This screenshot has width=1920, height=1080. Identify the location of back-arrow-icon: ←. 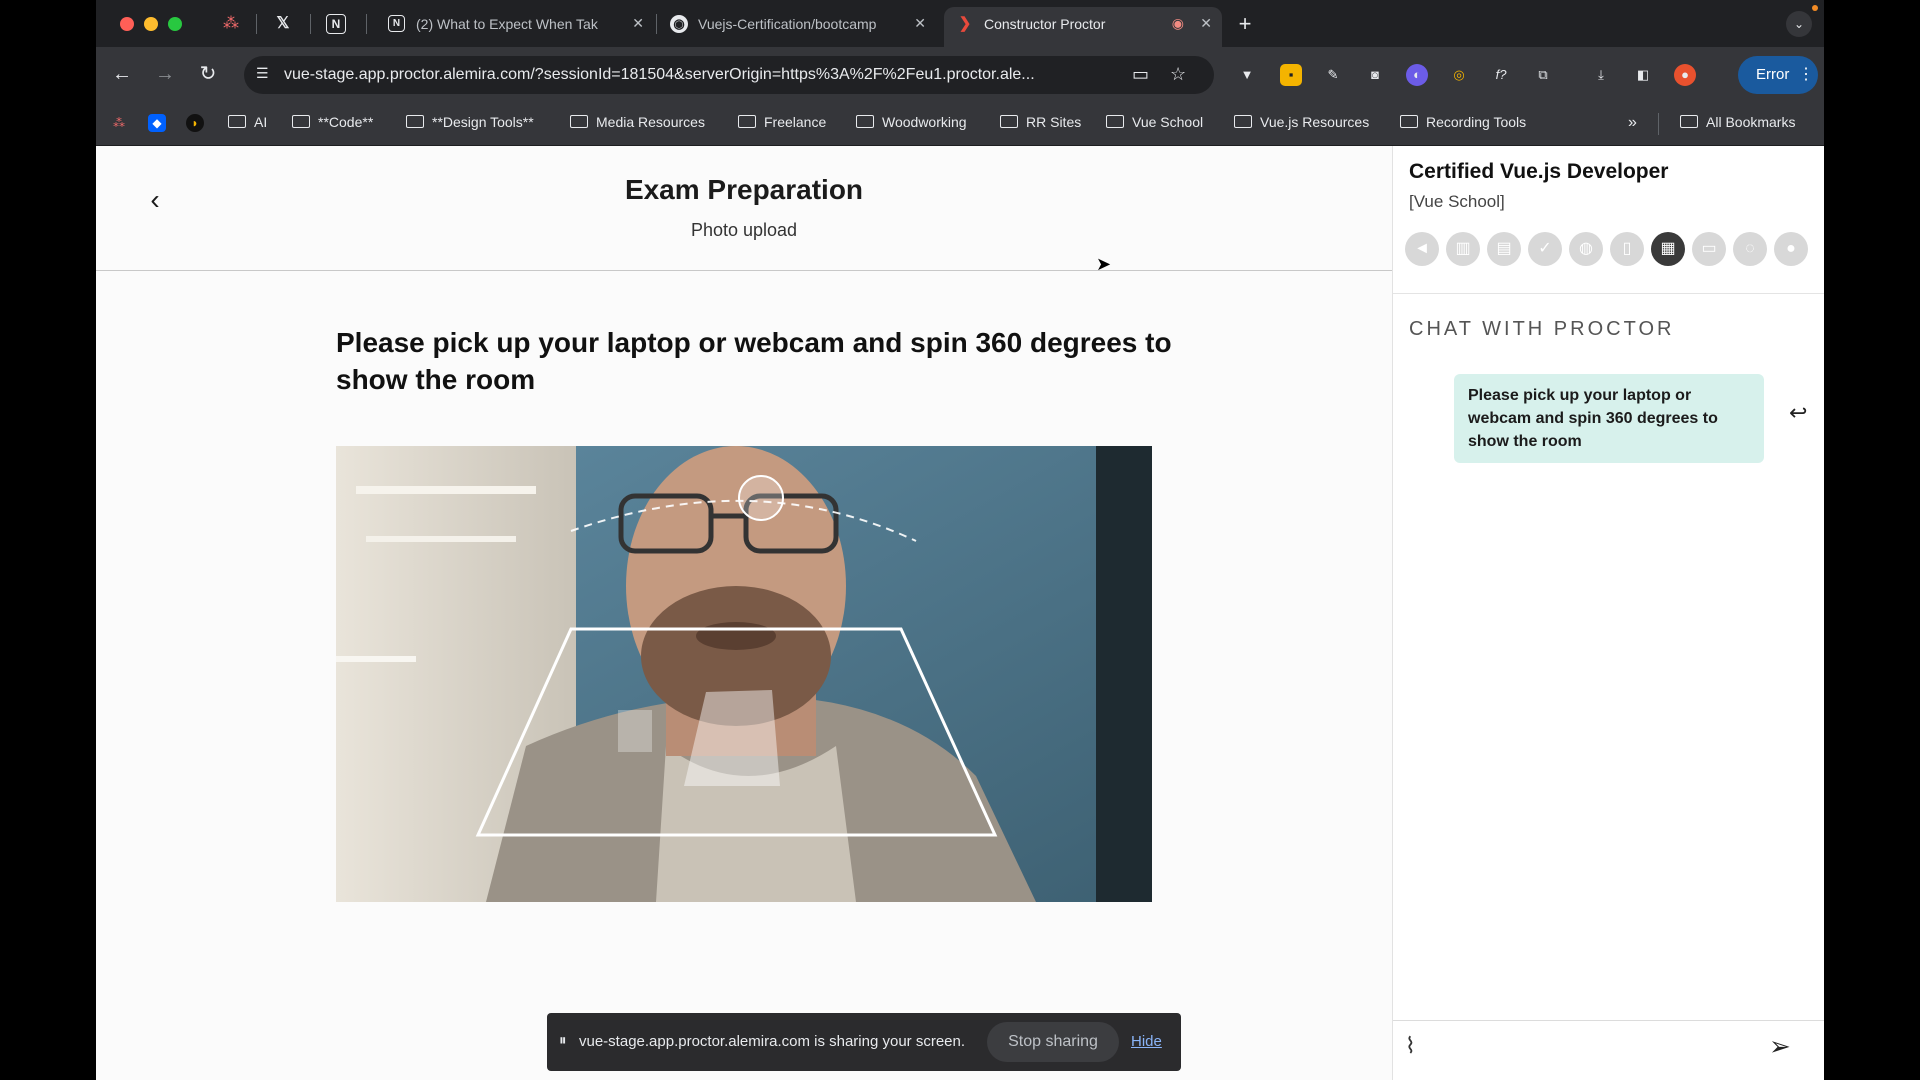
(122, 74).